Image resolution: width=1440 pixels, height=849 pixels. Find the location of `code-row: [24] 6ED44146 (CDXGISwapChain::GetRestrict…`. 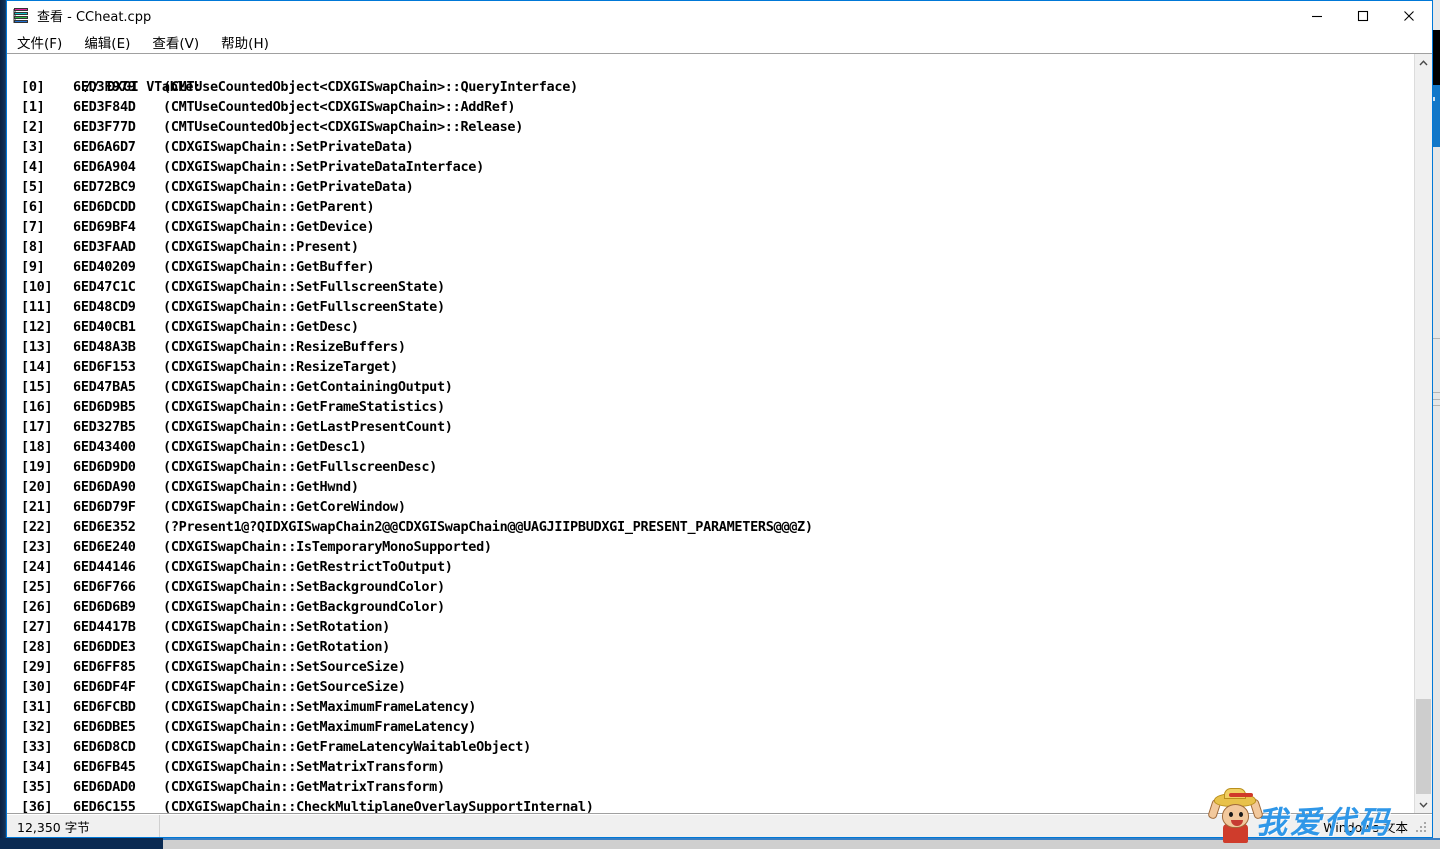

code-row: [24] 6ED44146 (CDXGISwapChain::GetRestrict… is located at coordinates (710, 567).